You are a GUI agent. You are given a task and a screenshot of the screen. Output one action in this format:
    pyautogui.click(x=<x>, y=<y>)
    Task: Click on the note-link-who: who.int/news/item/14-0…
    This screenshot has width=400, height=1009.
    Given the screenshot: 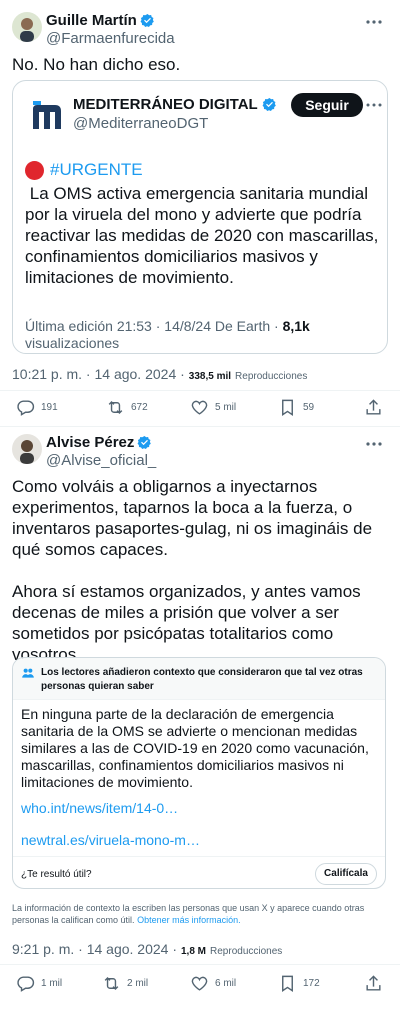 What is the action you would take?
    pyautogui.click(x=99, y=808)
    